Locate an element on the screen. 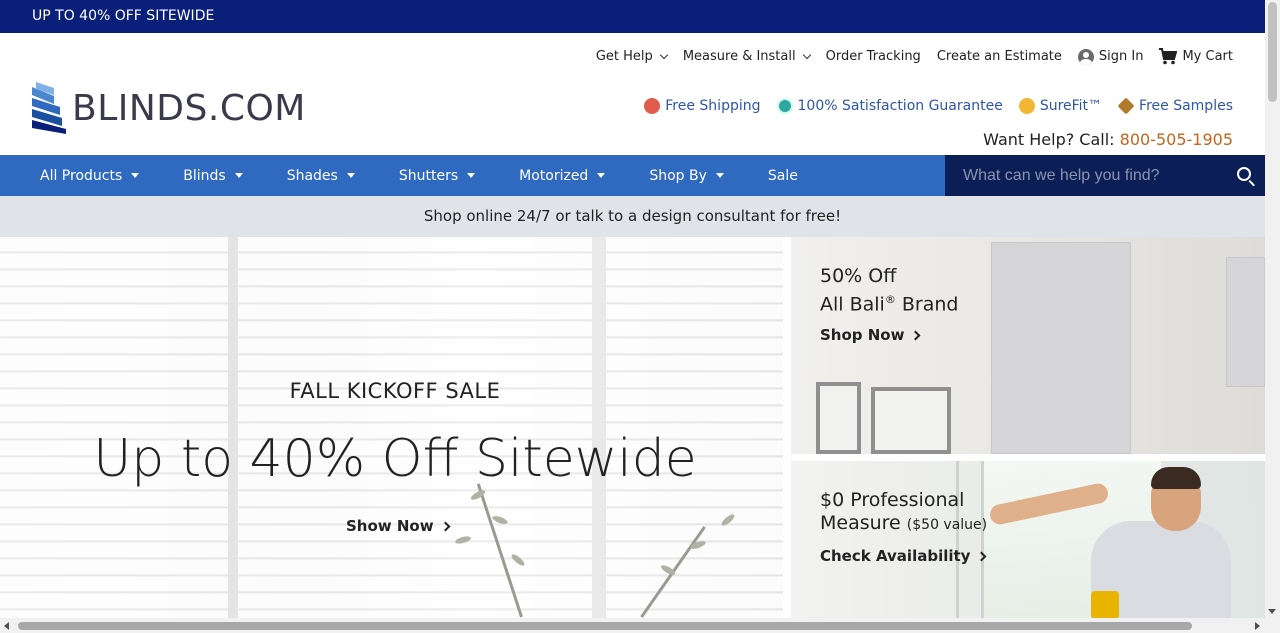  phone-number-link: 800-505-1905 is located at coordinates (1176, 139).